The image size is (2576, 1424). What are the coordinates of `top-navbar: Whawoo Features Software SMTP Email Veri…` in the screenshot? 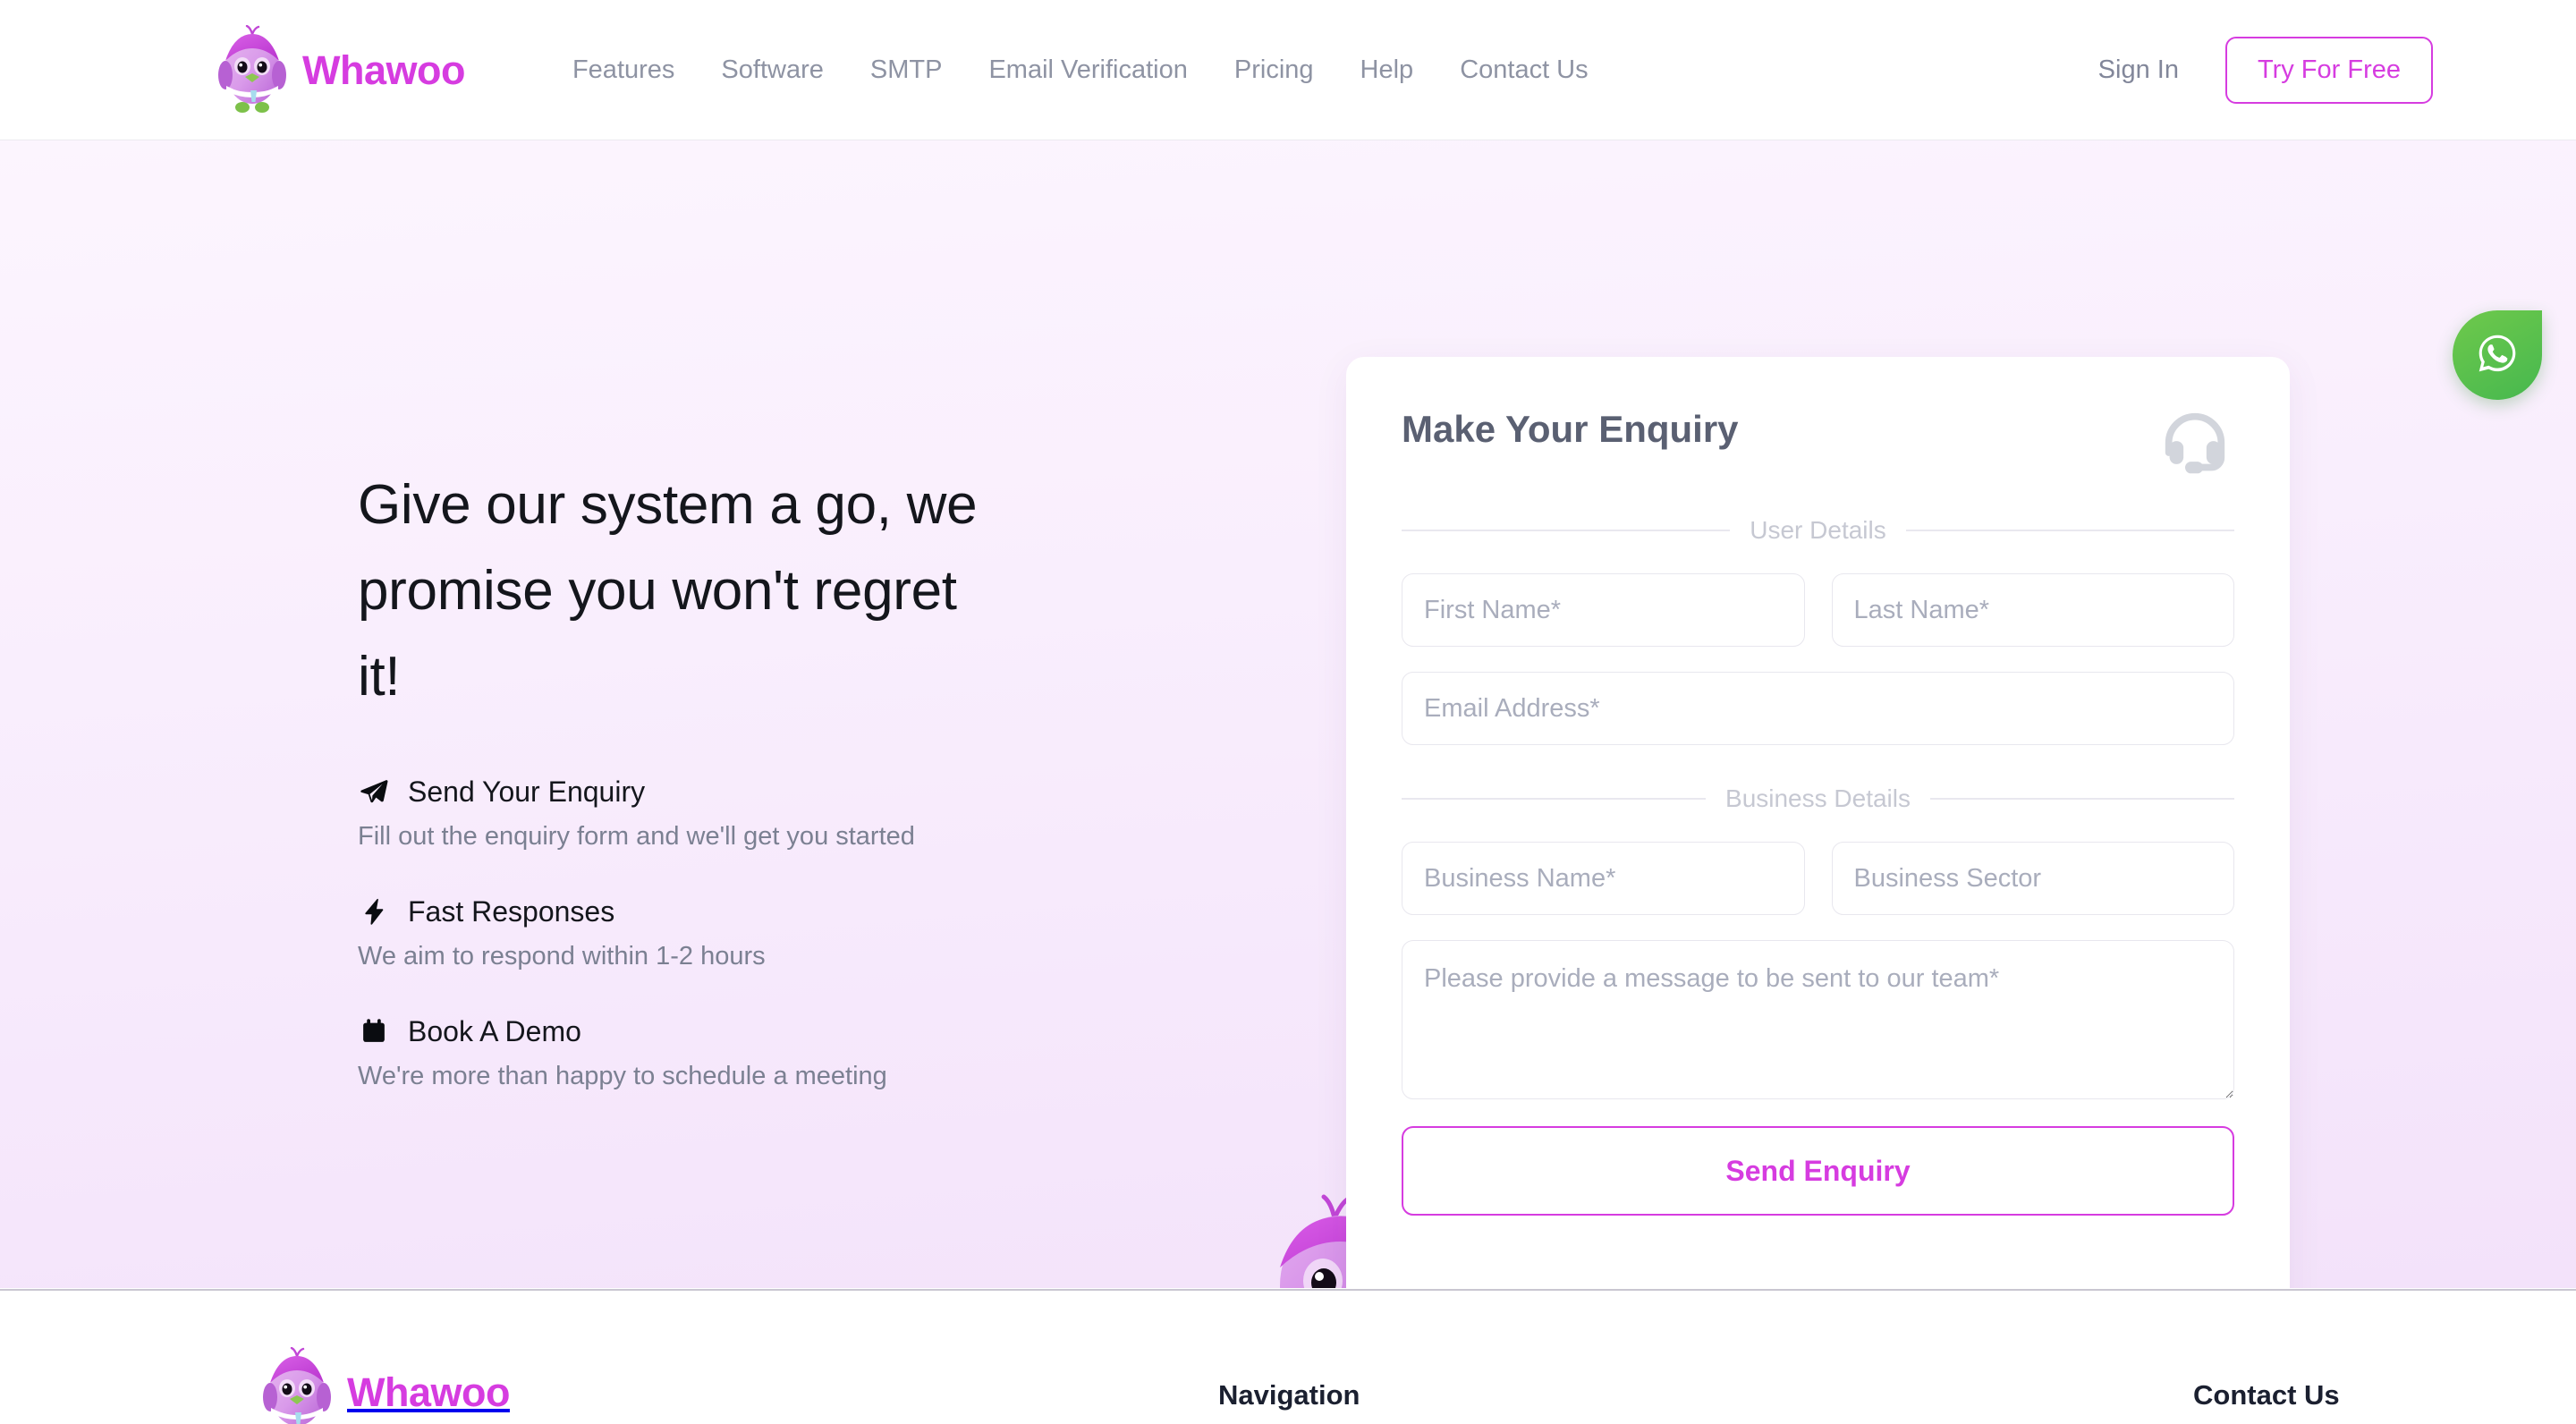 It's located at (1288, 70).